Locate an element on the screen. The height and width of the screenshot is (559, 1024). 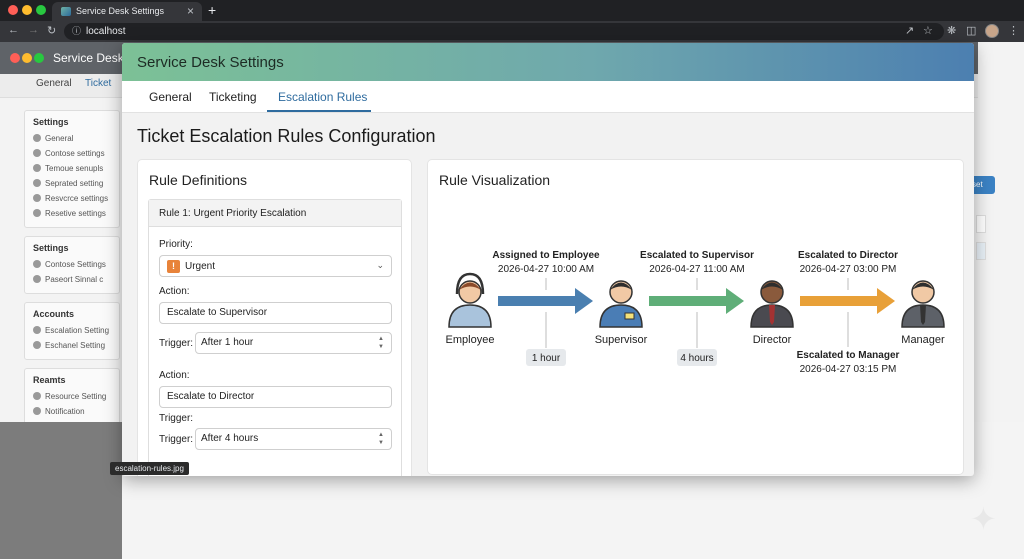
trigger-stepper: After 4 hours ▲ ▼ is located at coordinates (293, 439).